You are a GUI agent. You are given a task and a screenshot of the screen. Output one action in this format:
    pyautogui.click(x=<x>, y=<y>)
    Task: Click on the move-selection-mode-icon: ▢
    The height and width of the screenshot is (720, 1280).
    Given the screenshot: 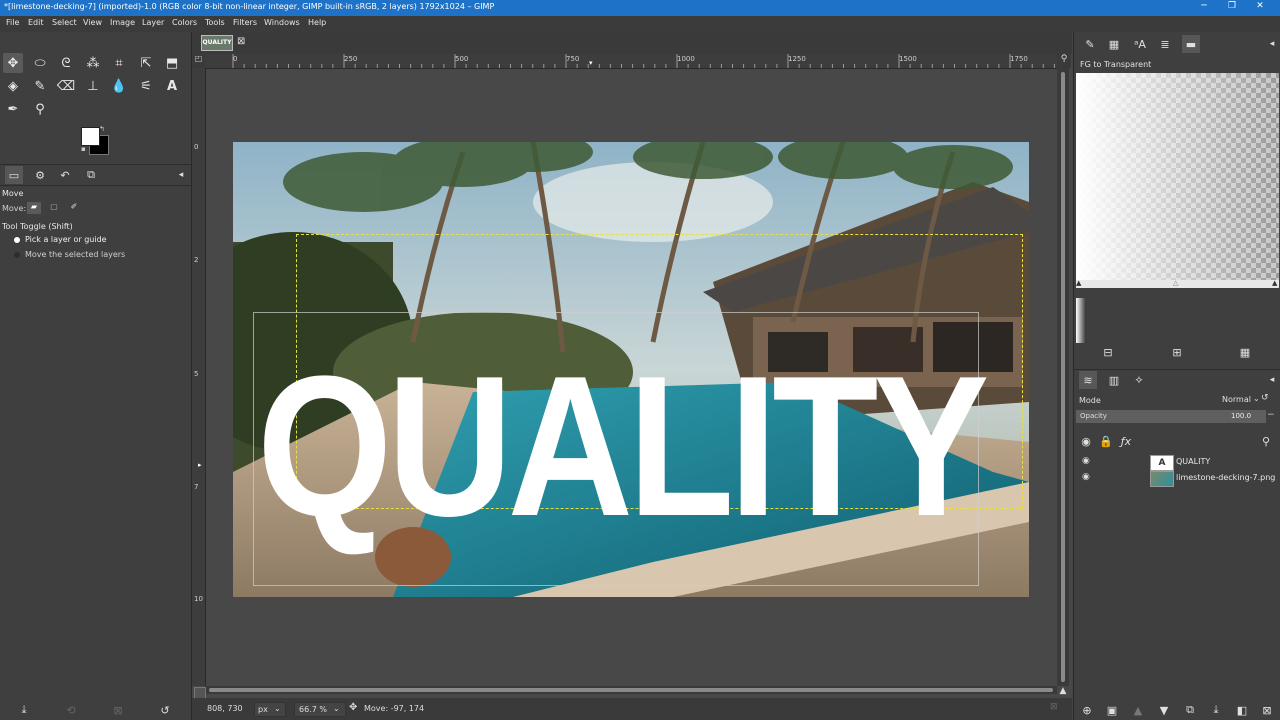 What is the action you would take?
    pyautogui.click(x=54, y=208)
    